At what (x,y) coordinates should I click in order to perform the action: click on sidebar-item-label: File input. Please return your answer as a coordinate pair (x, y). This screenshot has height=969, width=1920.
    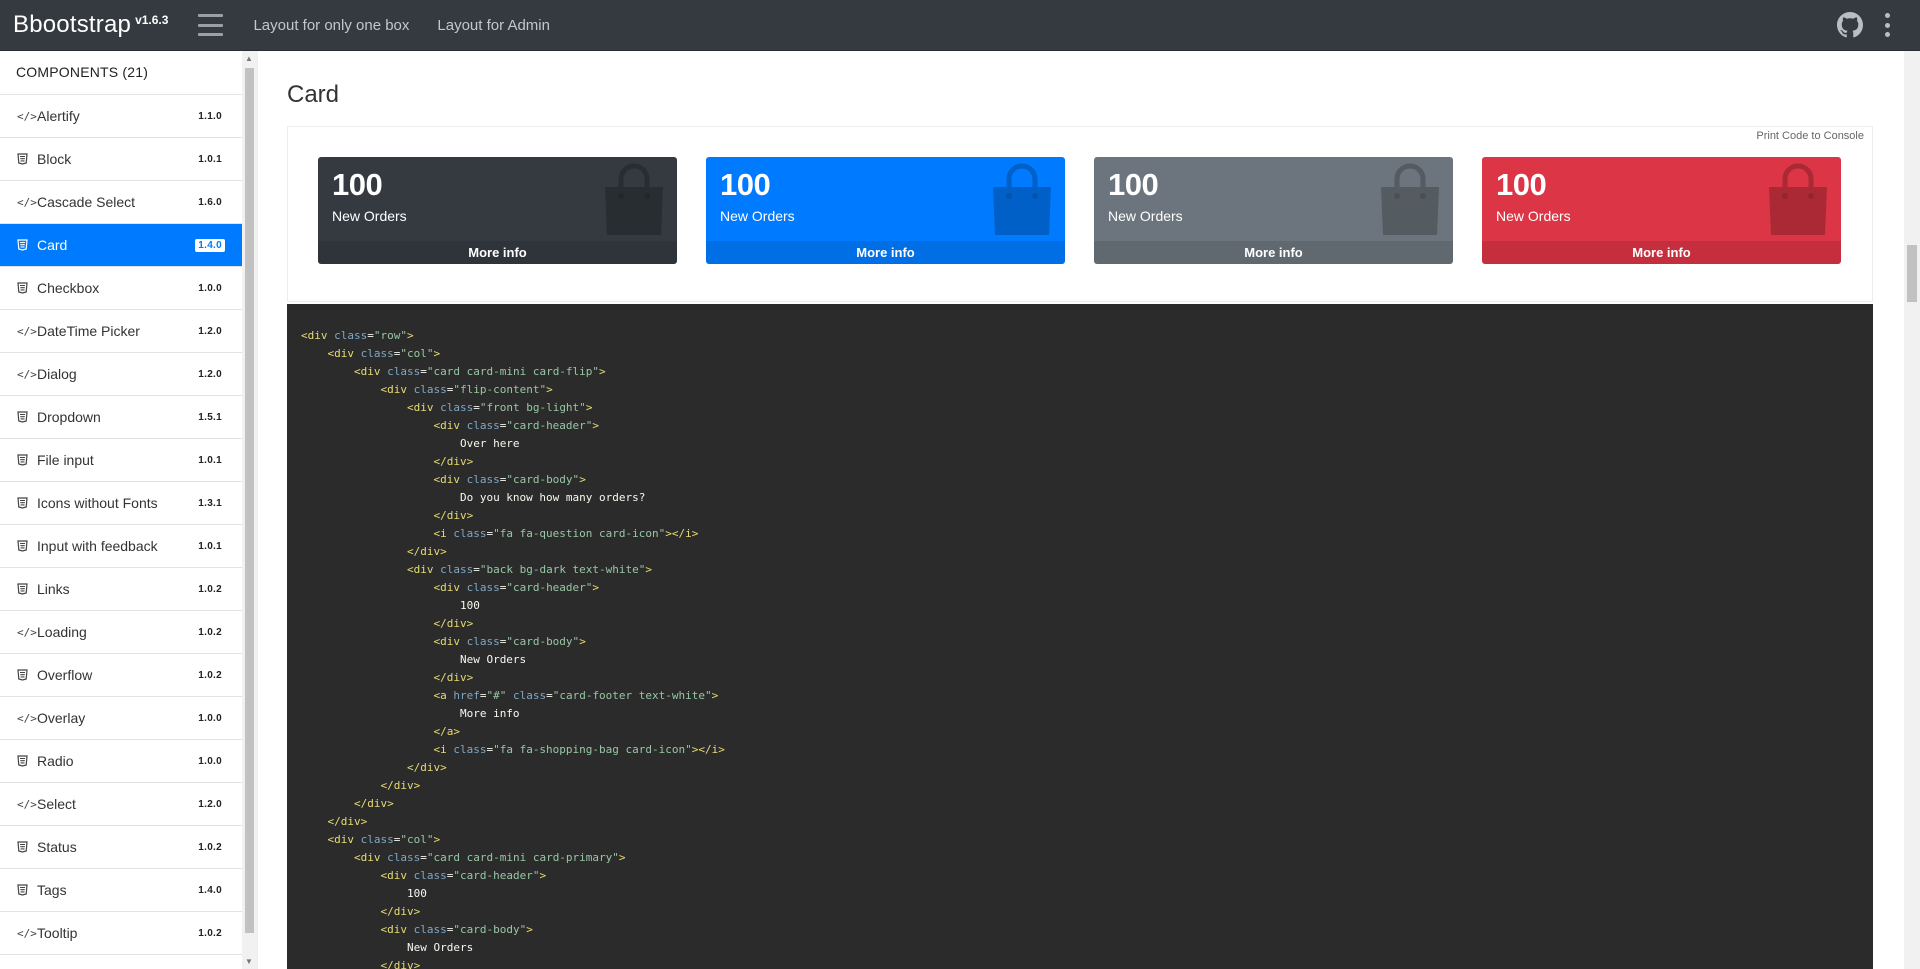
    Looking at the image, I should click on (65, 460).